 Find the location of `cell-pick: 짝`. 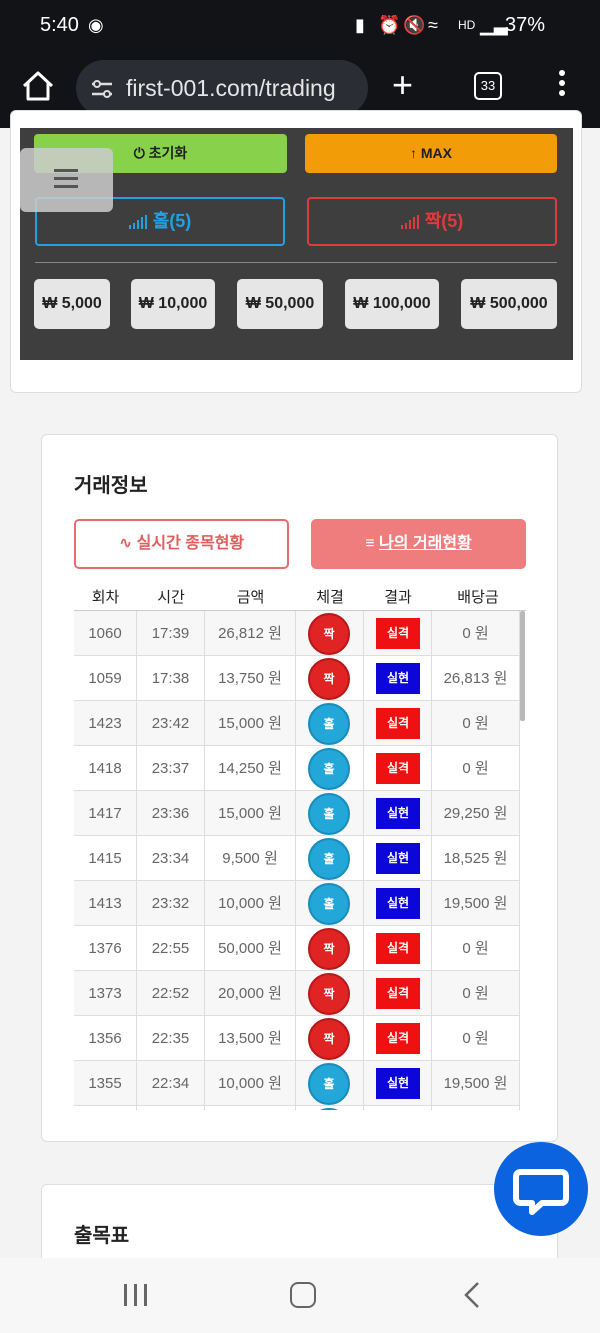

cell-pick: 짝 is located at coordinates (330, 678).